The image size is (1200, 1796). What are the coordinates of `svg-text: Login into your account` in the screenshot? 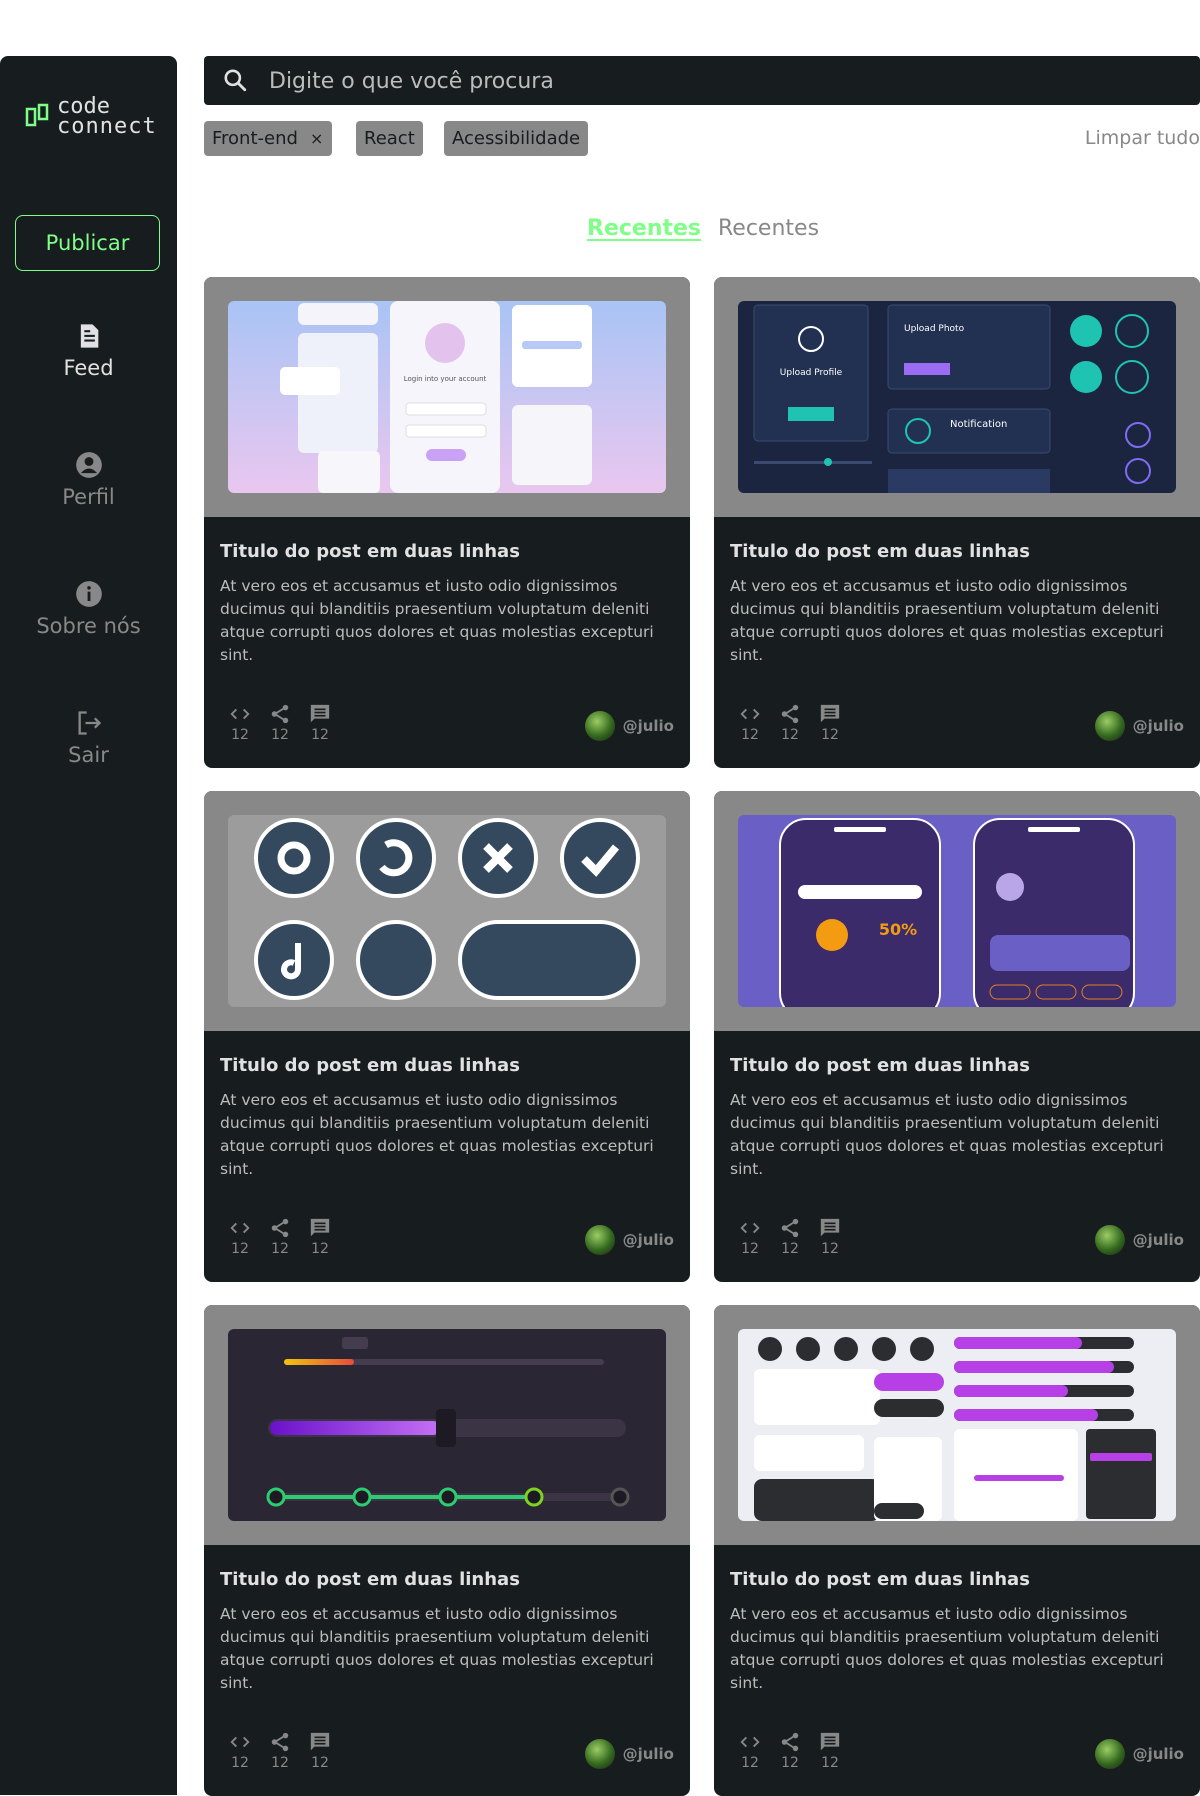 It's located at (445, 379).